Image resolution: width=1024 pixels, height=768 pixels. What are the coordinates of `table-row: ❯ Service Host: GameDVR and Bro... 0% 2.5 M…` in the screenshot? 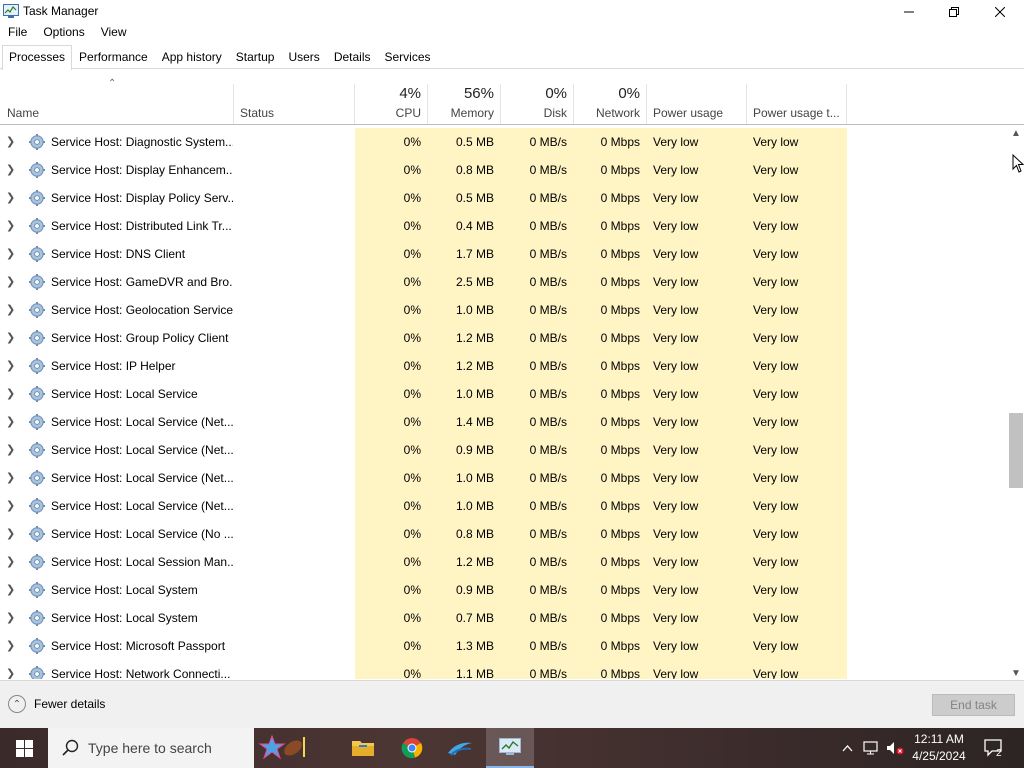 It's located at (504, 282).